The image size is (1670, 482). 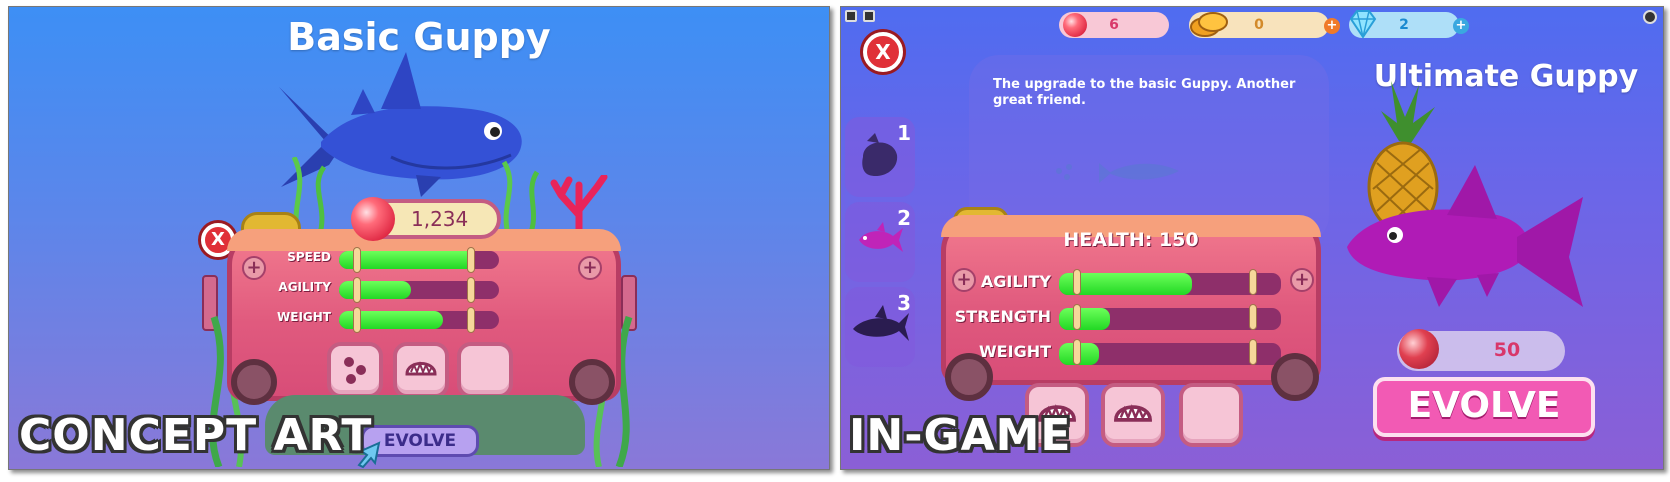 I want to click on locked-fish-silhouette, so click(x=880, y=155).